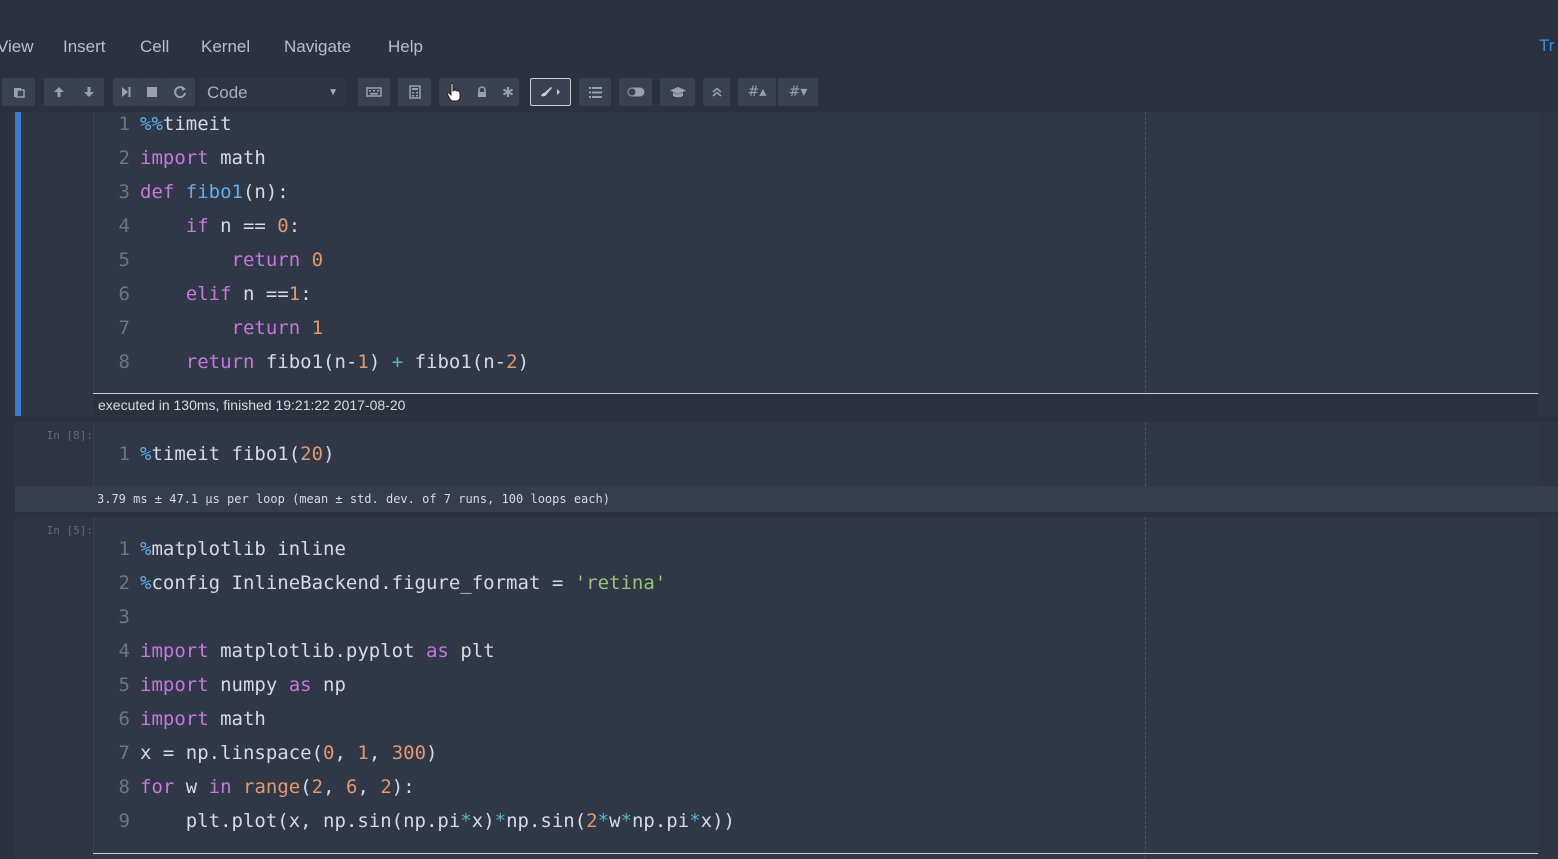  What do you see at coordinates (243, 685) in the screenshot?
I see `code-line: import numpy as np` at bounding box center [243, 685].